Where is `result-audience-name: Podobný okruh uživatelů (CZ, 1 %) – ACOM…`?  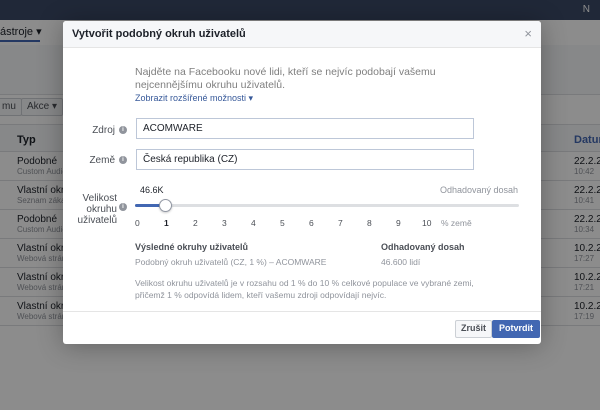 result-audience-name: Podobný okruh uživatelů (CZ, 1 %) – ACOM… is located at coordinates (231, 262).